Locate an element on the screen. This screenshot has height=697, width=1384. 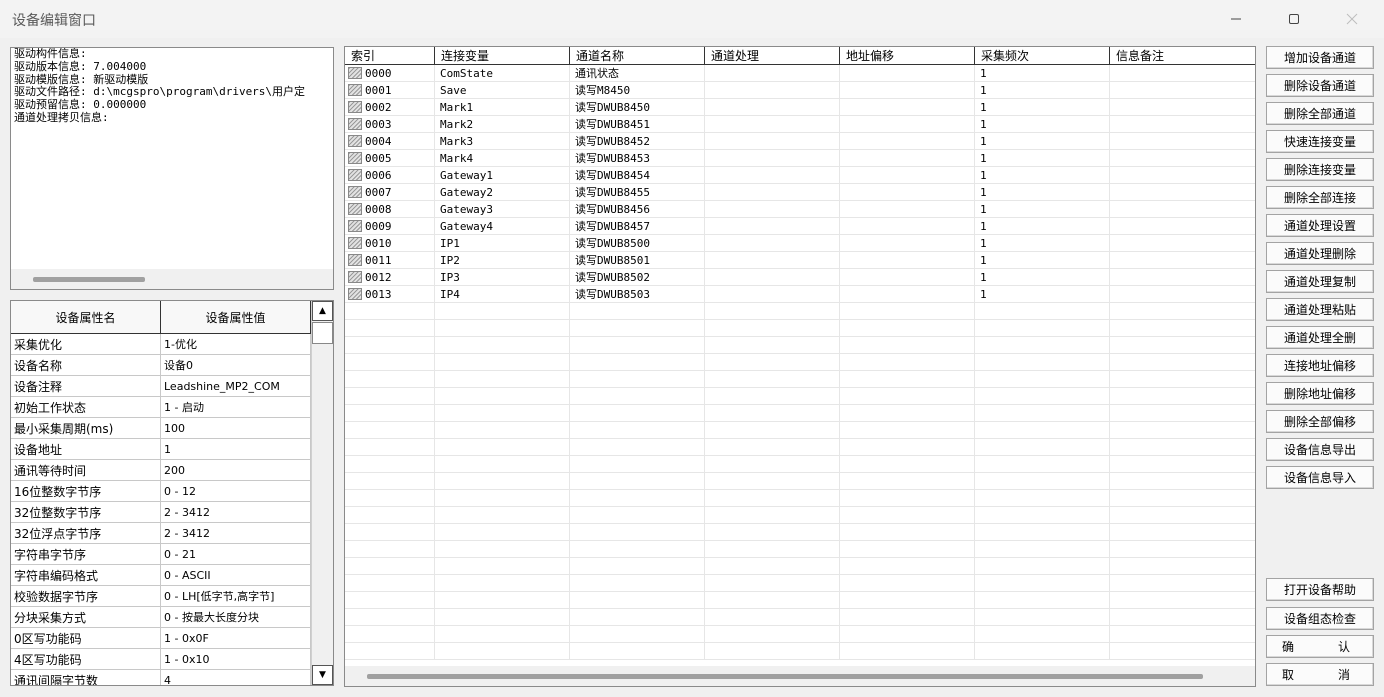
channel-horizontal-scrollbar is located at coordinates (800, 676).